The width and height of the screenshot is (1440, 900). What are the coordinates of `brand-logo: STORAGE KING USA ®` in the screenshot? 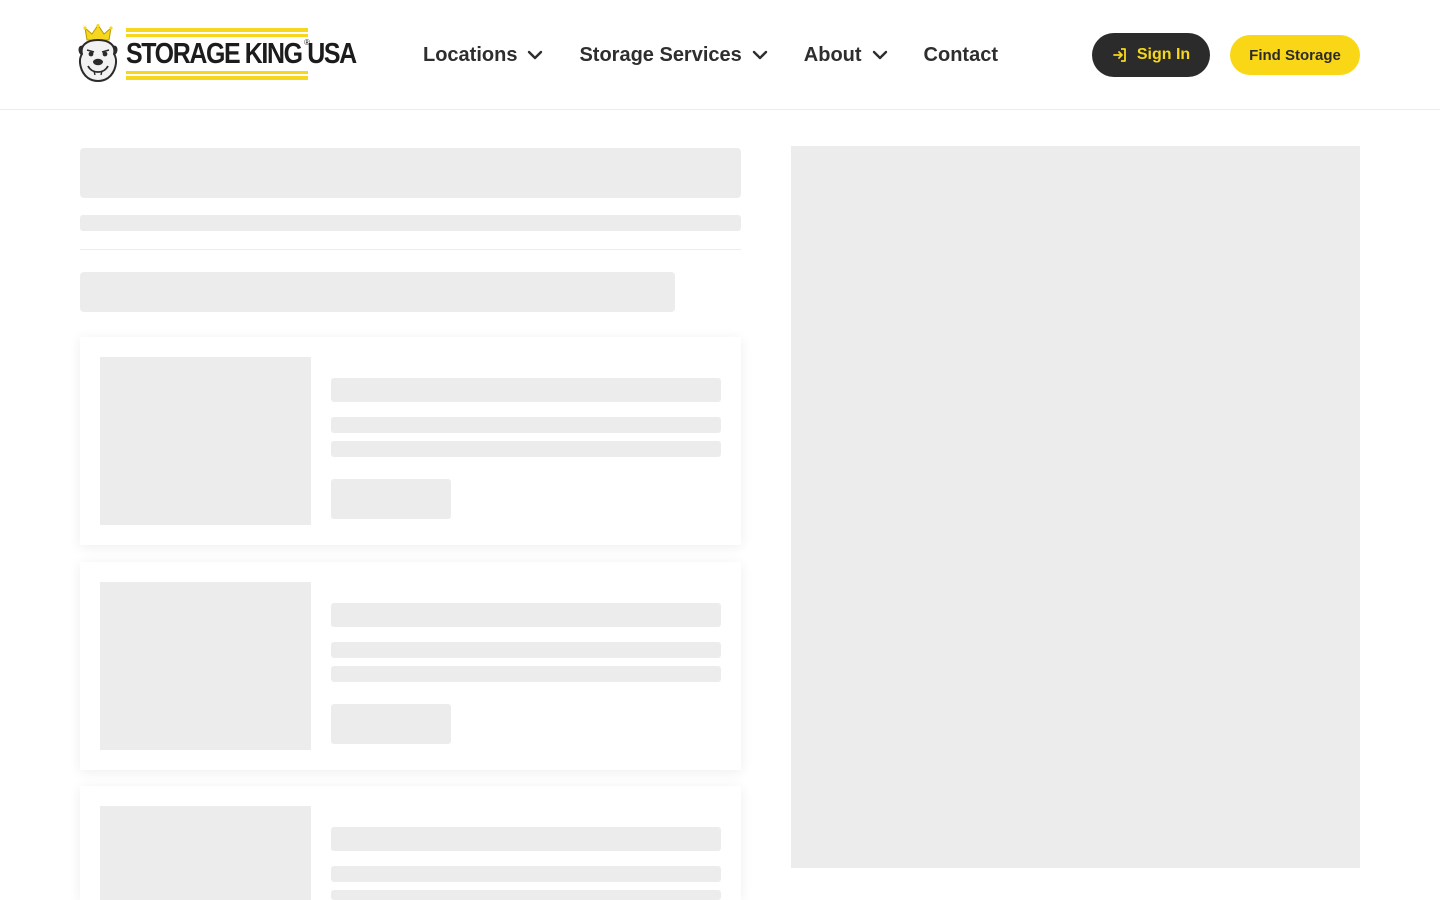 It's located at (217, 55).